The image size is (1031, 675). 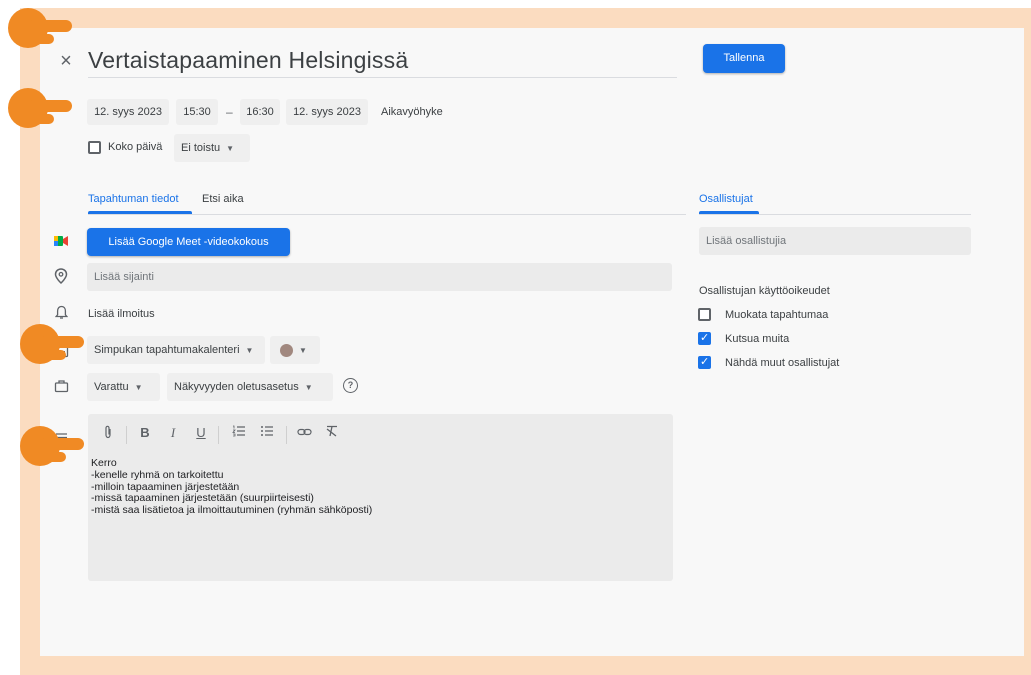 What do you see at coordinates (379, 277) in the screenshot?
I see `location-input: Lisää sijainti` at bounding box center [379, 277].